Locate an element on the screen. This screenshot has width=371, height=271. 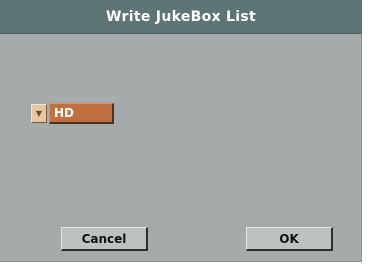
dialog-titlebar: Write JukeBox List is located at coordinates (181, 17).